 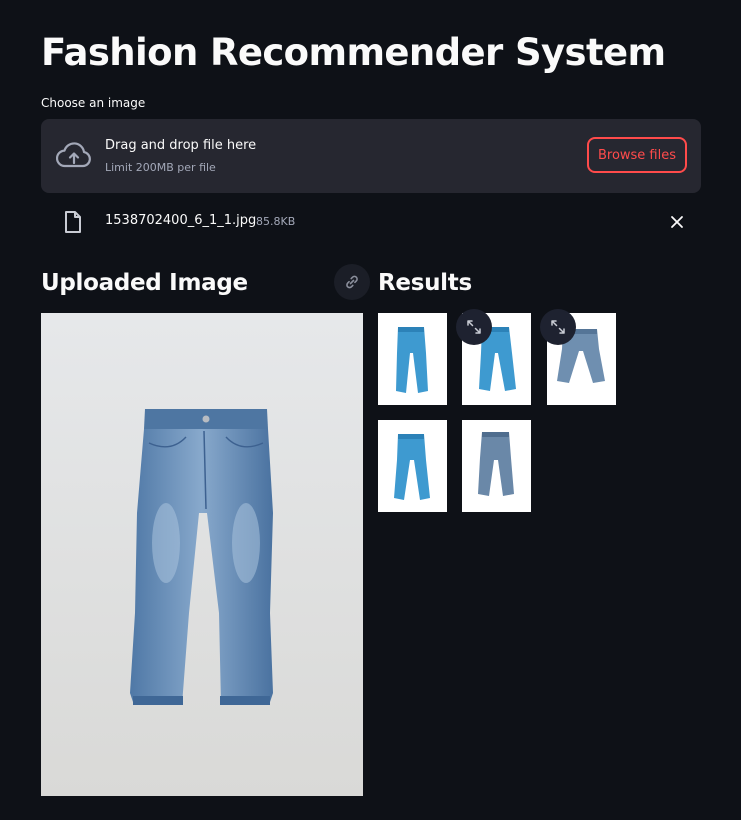 What do you see at coordinates (73, 222) in the screenshot?
I see `file-icon` at bounding box center [73, 222].